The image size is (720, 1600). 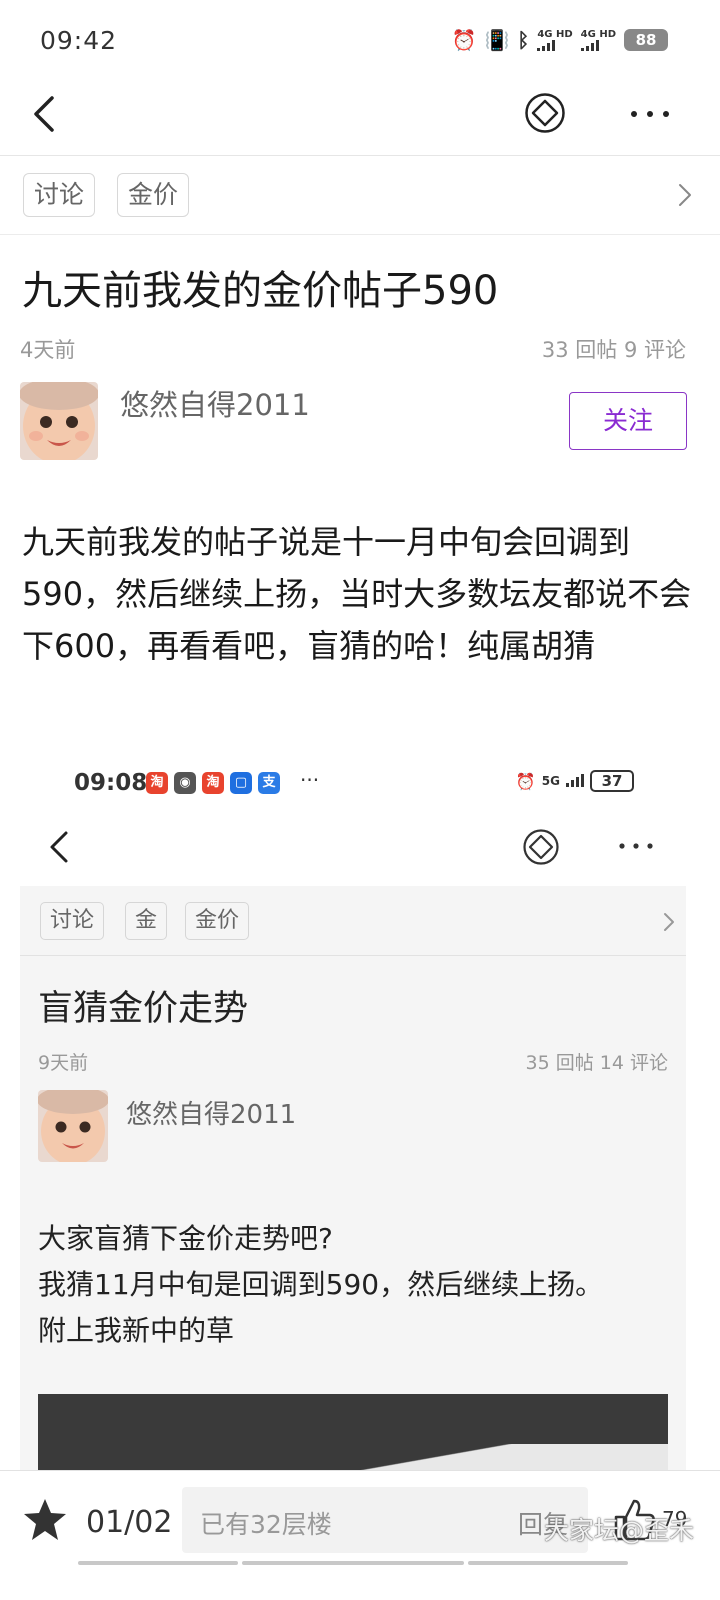 What do you see at coordinates (129, 1522) in the screenshot?
I see `page-indicator: 01/02` at bounding box center [129, 1522].